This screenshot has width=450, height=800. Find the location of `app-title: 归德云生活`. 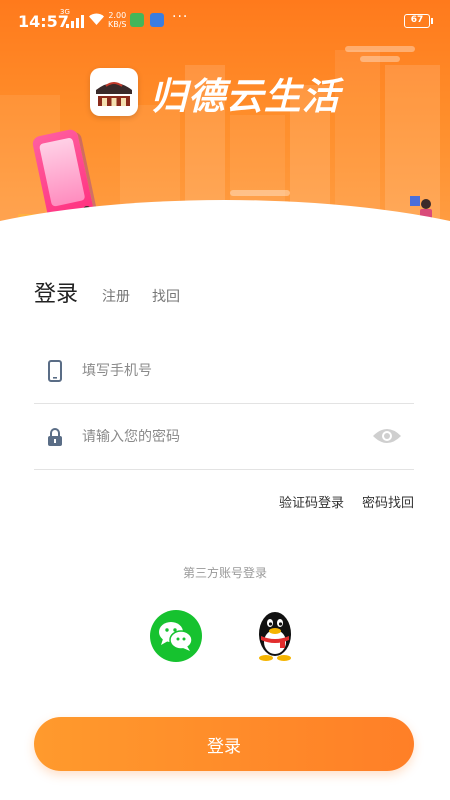

app-title: 归德云生活 is located at coordinates (245, 96).